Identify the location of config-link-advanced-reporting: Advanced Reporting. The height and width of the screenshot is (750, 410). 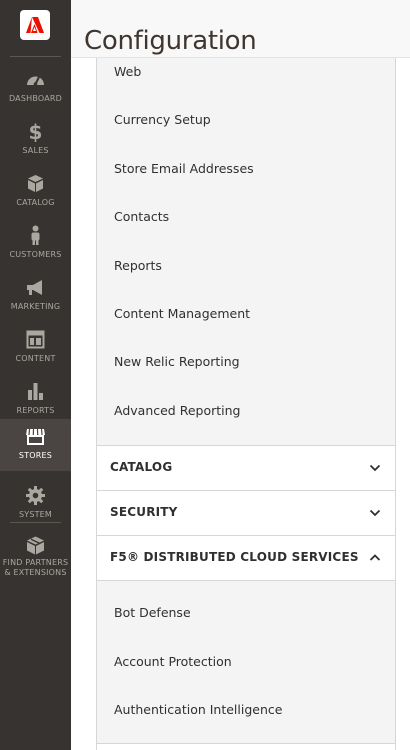
(177, 410).